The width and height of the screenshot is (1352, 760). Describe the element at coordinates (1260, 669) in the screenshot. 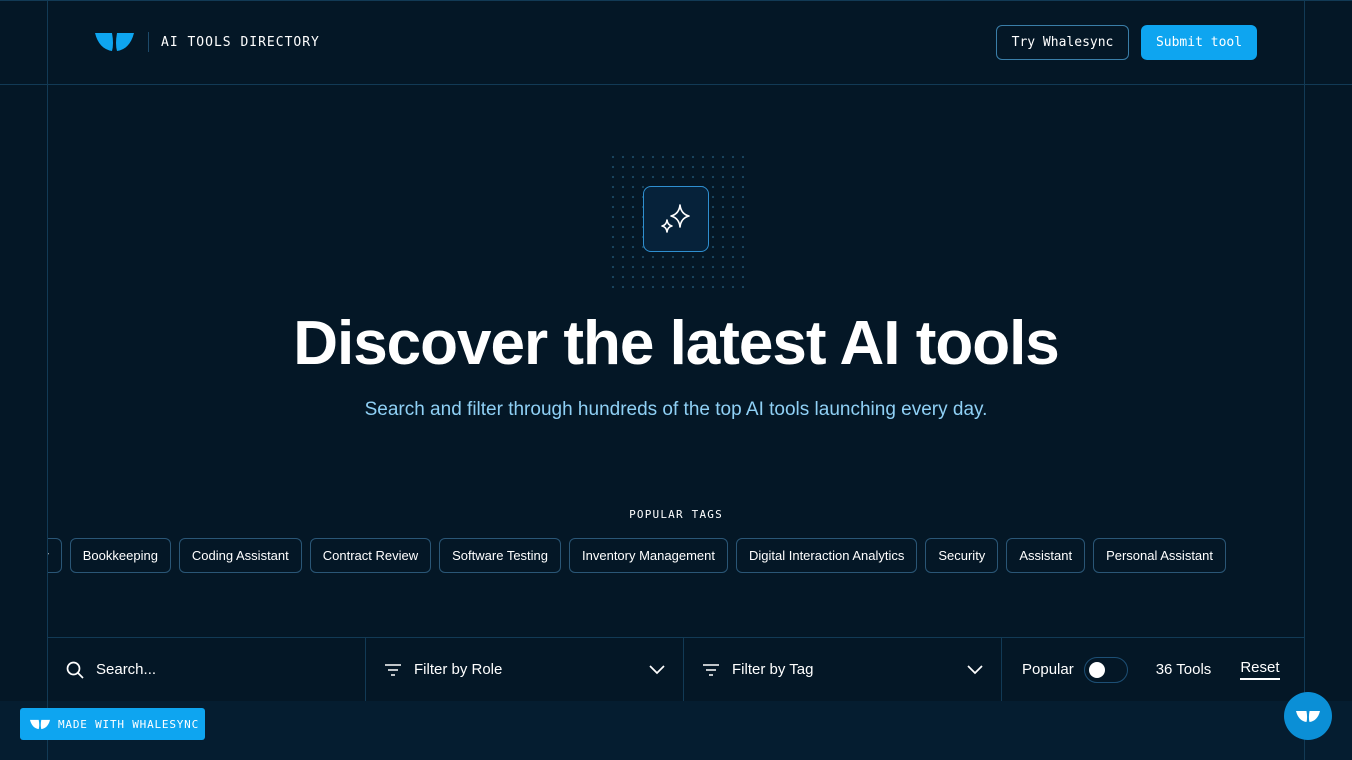

I see `reset-link: Reset` at that location.